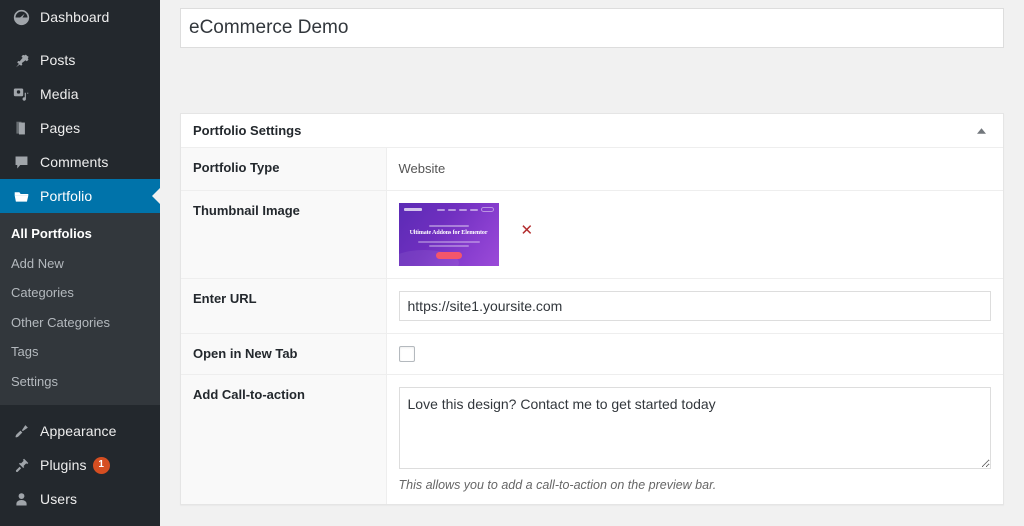  Describe the element at coordinates (21, 94) in the screenshot. I see `media-icon` at that location.